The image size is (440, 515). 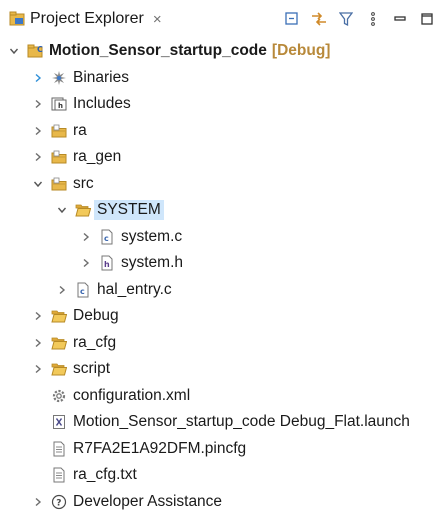 I want to click on tree-item-label: SYSTEM, so click(x=129, y=210).